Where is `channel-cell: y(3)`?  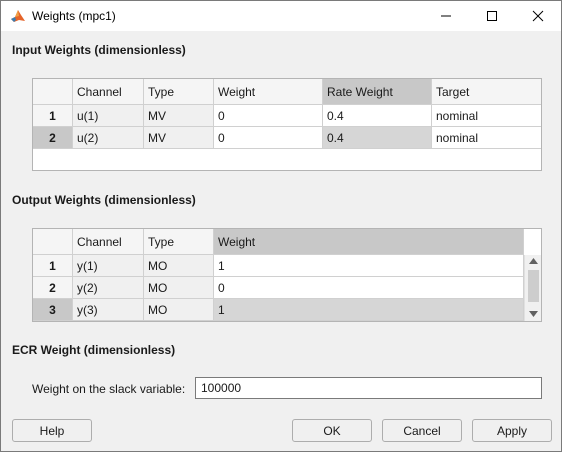 channel-cell: y(3) is located at coordinates (108, 310).